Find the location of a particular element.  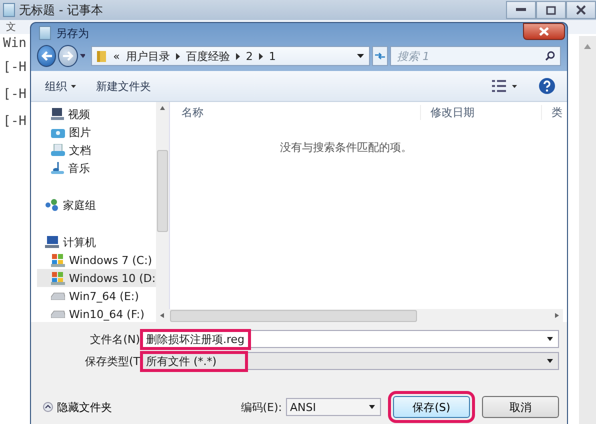

file-type-value: 所有文件 (*.*) is located at coordinates (194, 361).